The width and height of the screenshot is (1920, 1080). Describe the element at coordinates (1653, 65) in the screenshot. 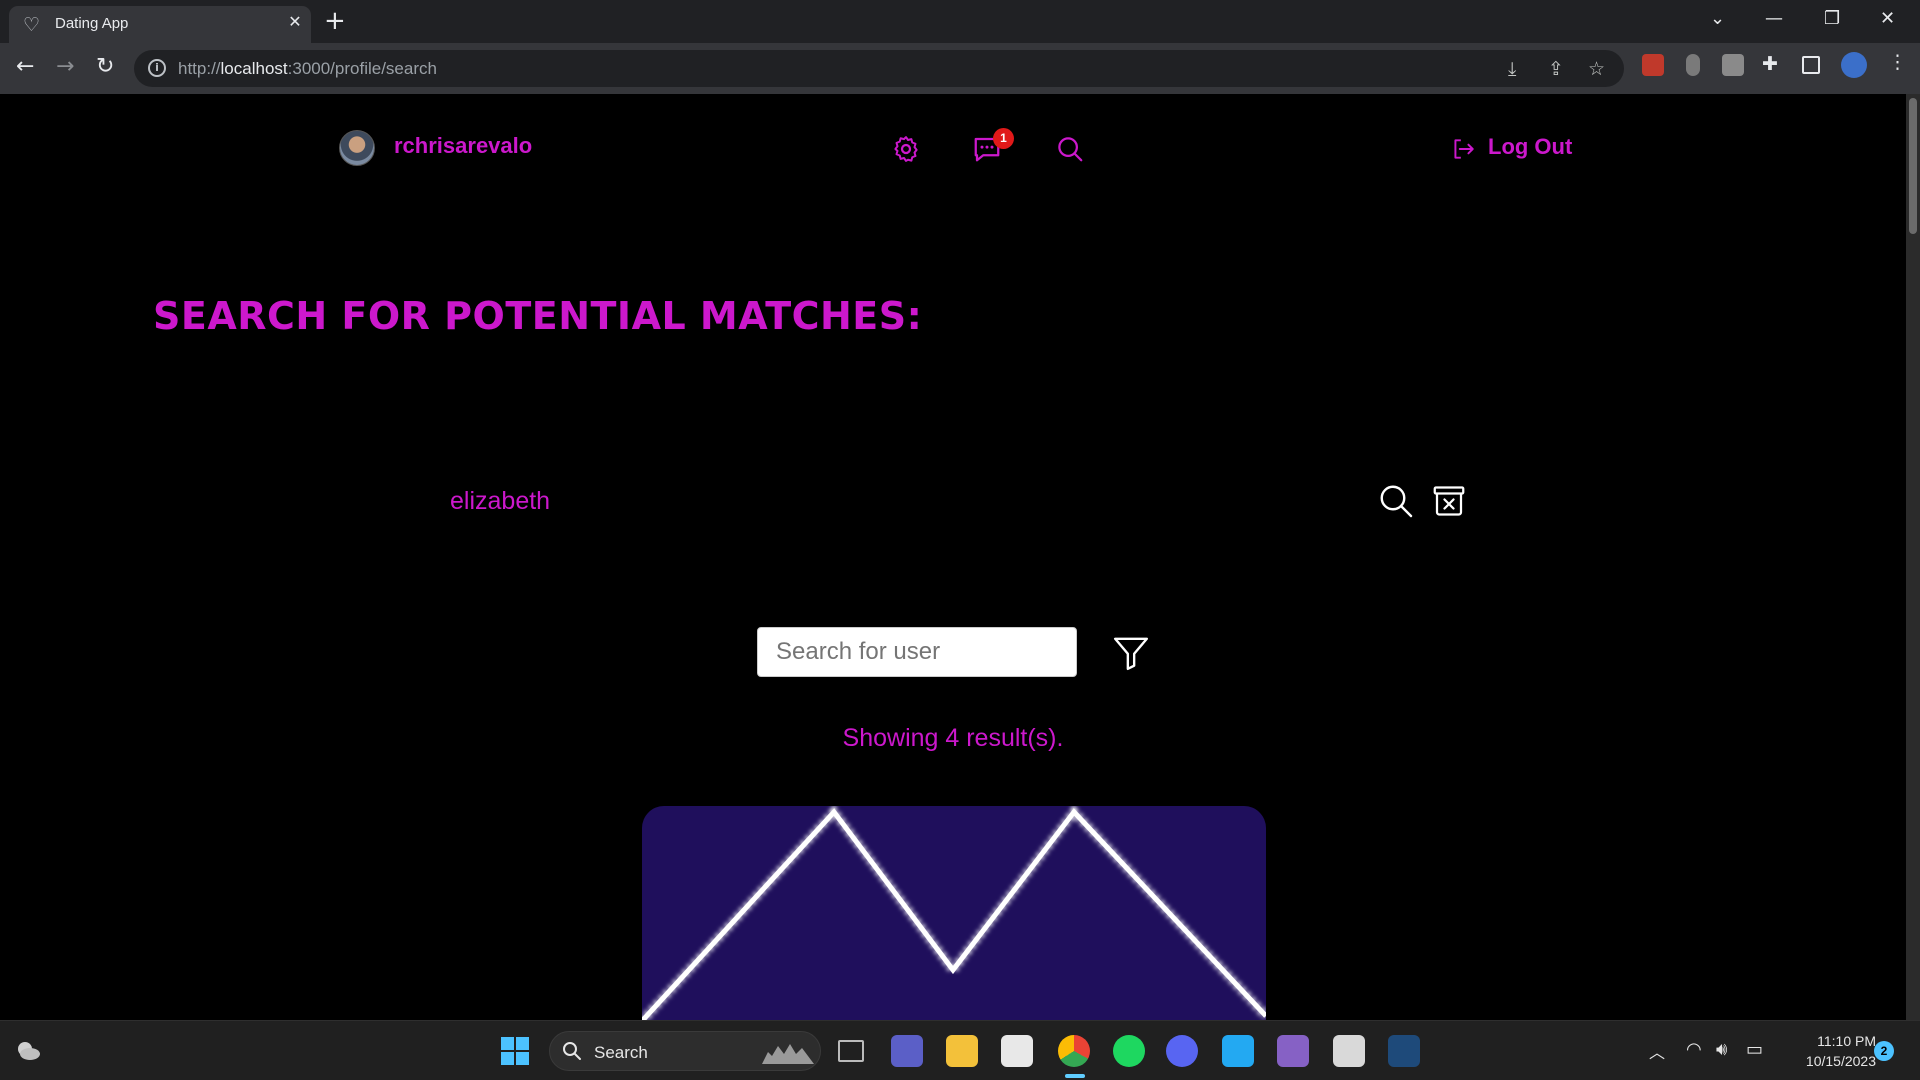

I see `extension-red-icon` at that location.